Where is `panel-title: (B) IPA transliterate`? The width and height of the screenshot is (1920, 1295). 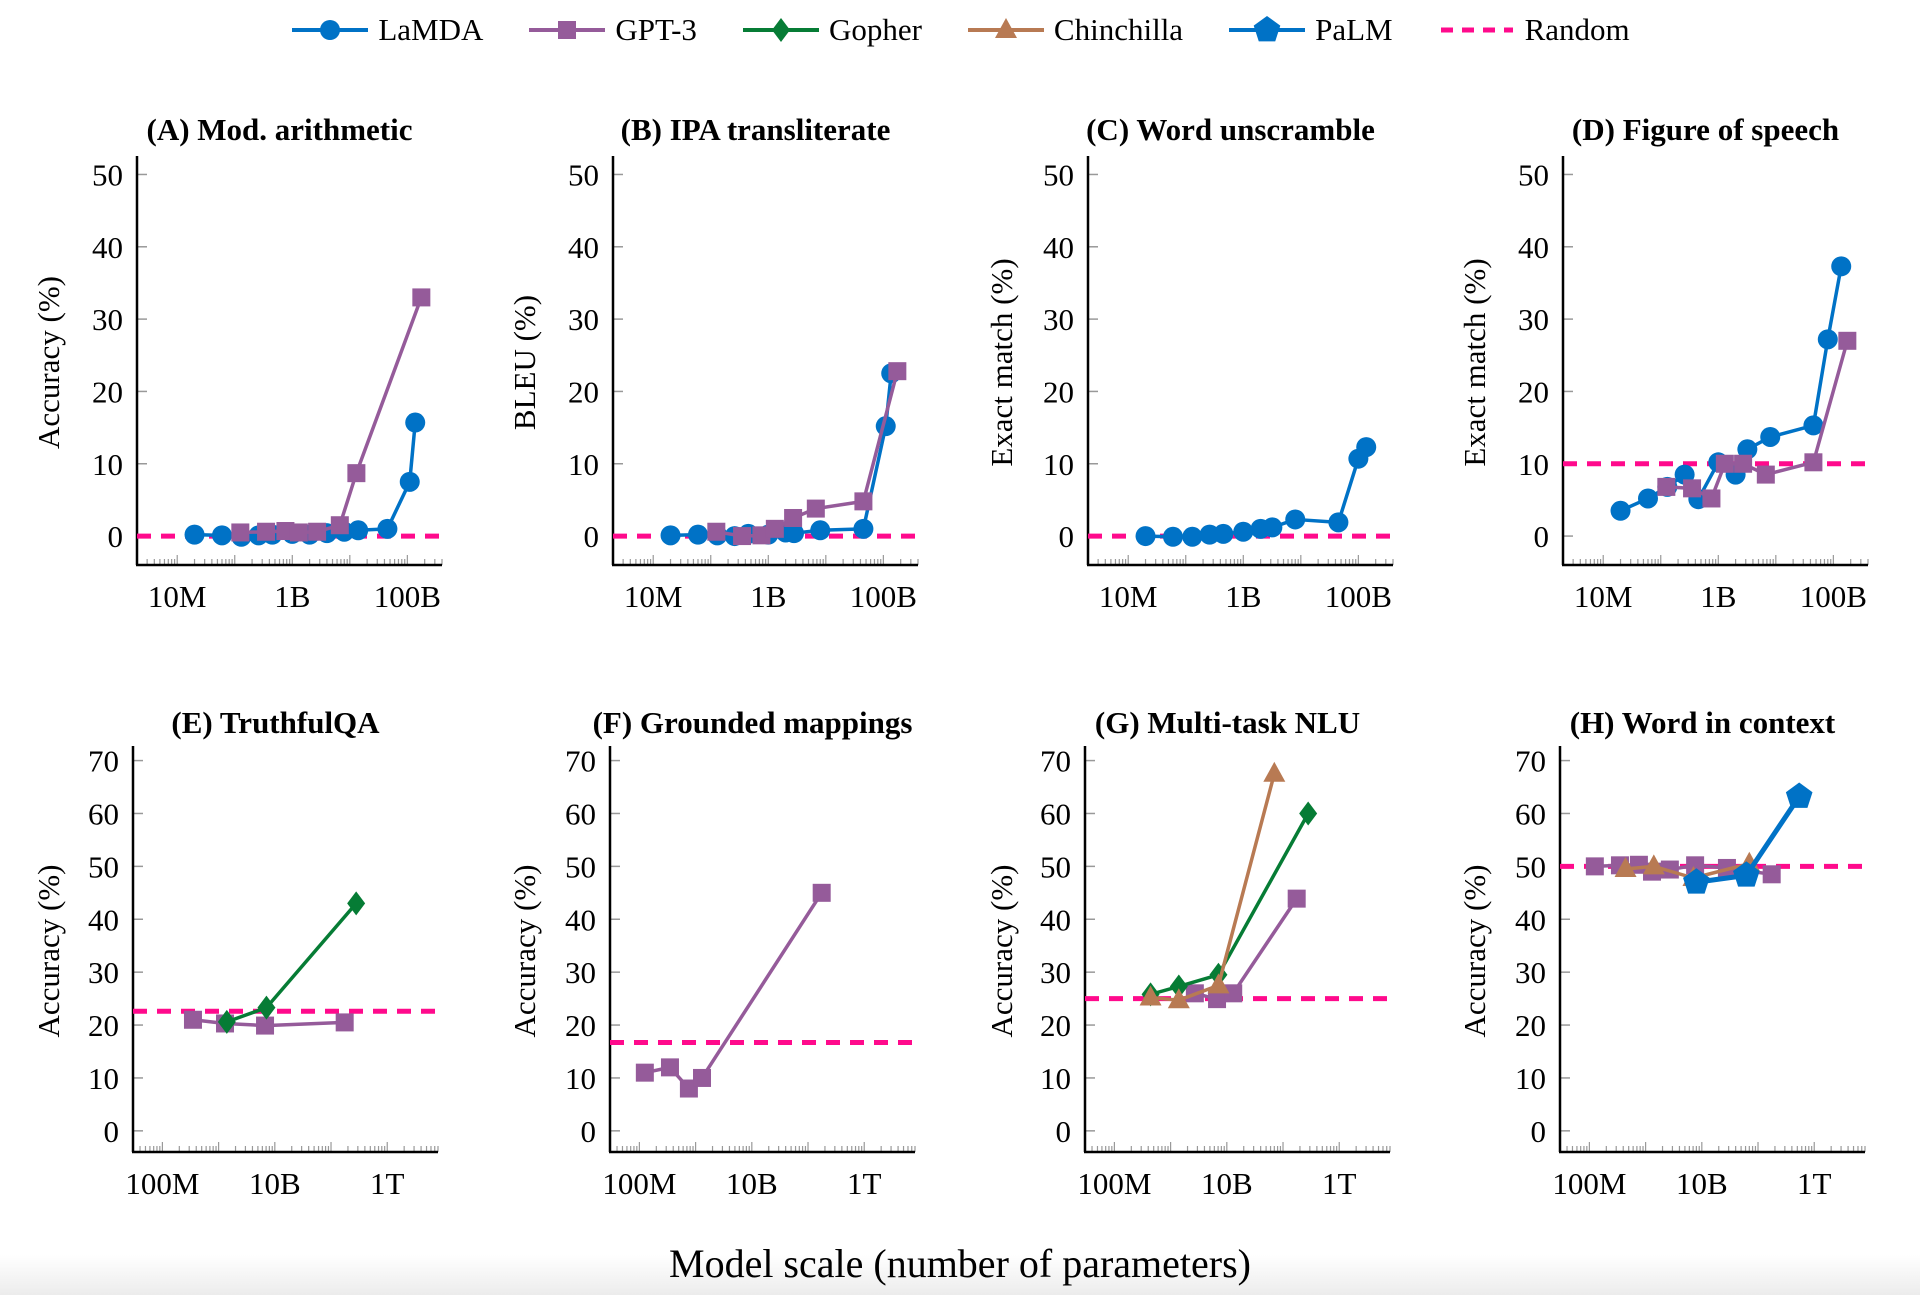 panel-title: (B) IPA transliterate is located at coordinates (756, 129).